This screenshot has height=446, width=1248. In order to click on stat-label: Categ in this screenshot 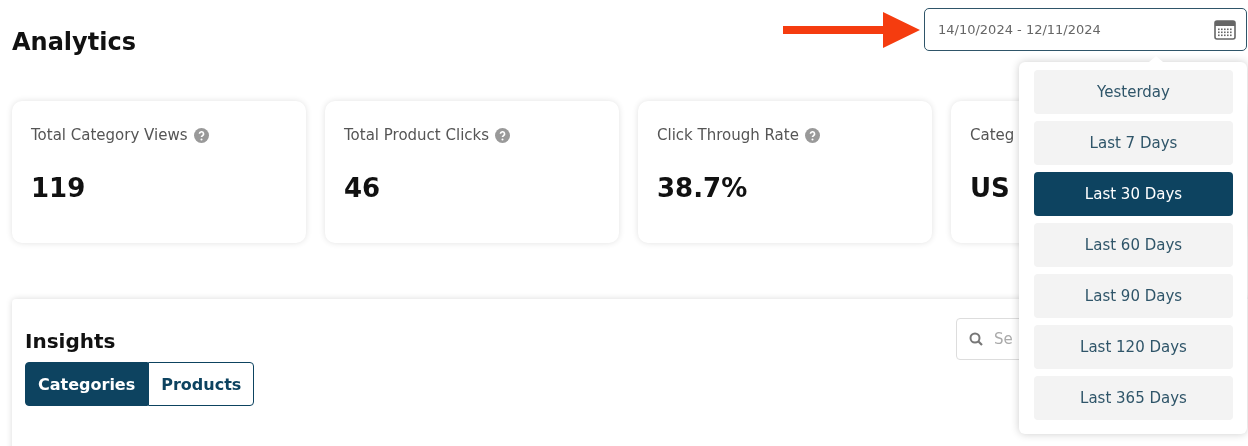, I will do `click(992, 135)`.